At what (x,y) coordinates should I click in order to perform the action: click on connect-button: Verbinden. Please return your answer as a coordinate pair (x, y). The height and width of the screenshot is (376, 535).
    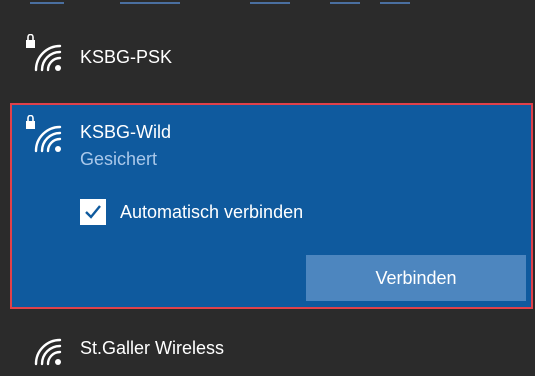
    Looking at the image, I should click on (416, 278).